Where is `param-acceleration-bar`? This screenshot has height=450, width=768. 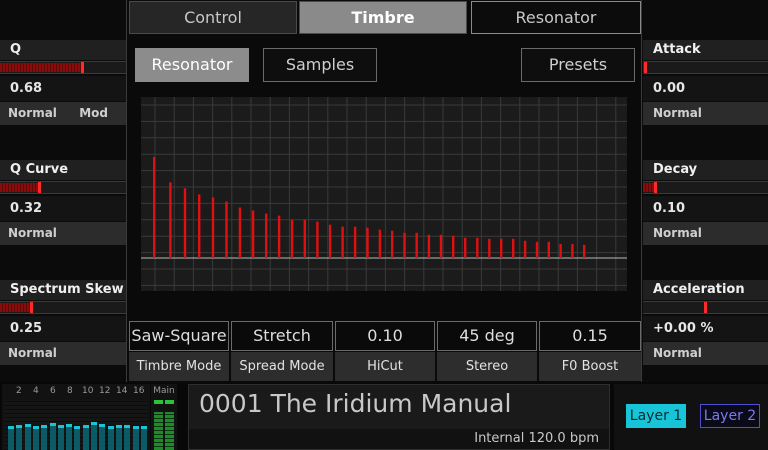 param-acceleration-bar is located at coordinates (705, 307).